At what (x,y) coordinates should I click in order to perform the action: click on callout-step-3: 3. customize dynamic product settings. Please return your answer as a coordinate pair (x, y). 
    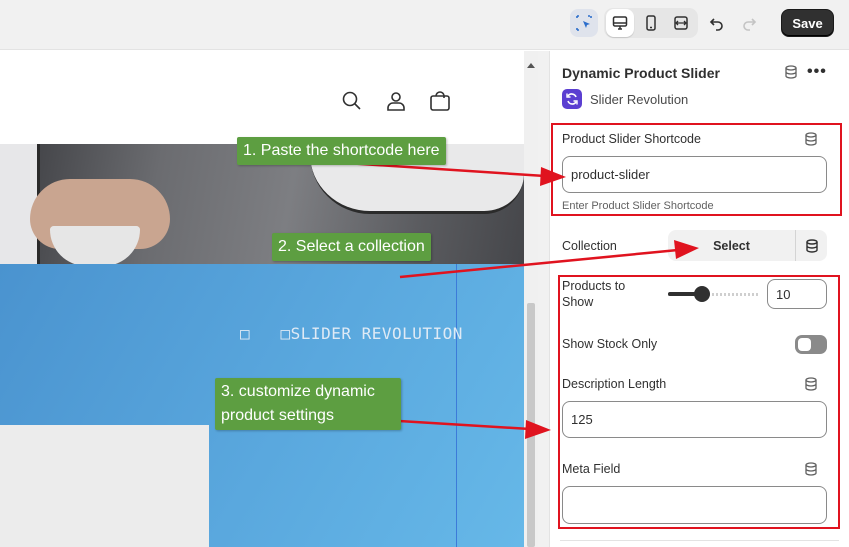
    Looking at the image, I should click on (308, 404).